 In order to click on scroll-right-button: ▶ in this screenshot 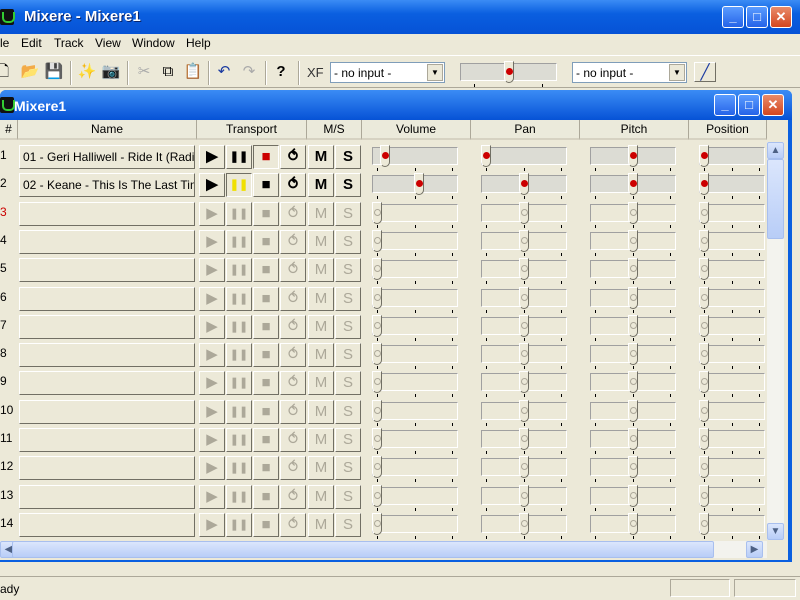, I will do `click(754, 549)`.